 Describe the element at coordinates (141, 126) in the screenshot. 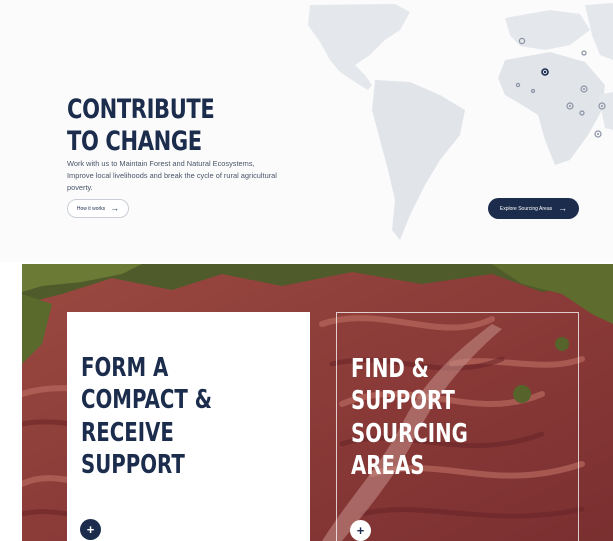

I see `hero-title: CONTRIBUTE TO CHANGE` at that location.